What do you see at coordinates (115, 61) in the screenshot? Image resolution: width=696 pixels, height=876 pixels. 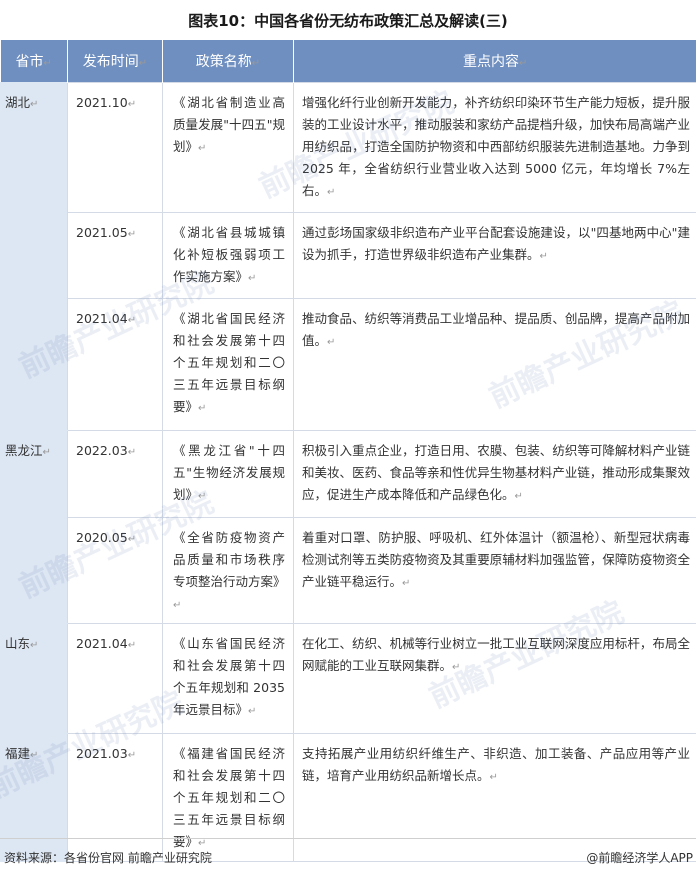 I see `header-date: 发布时间↵` at bounding box center [115, 61].